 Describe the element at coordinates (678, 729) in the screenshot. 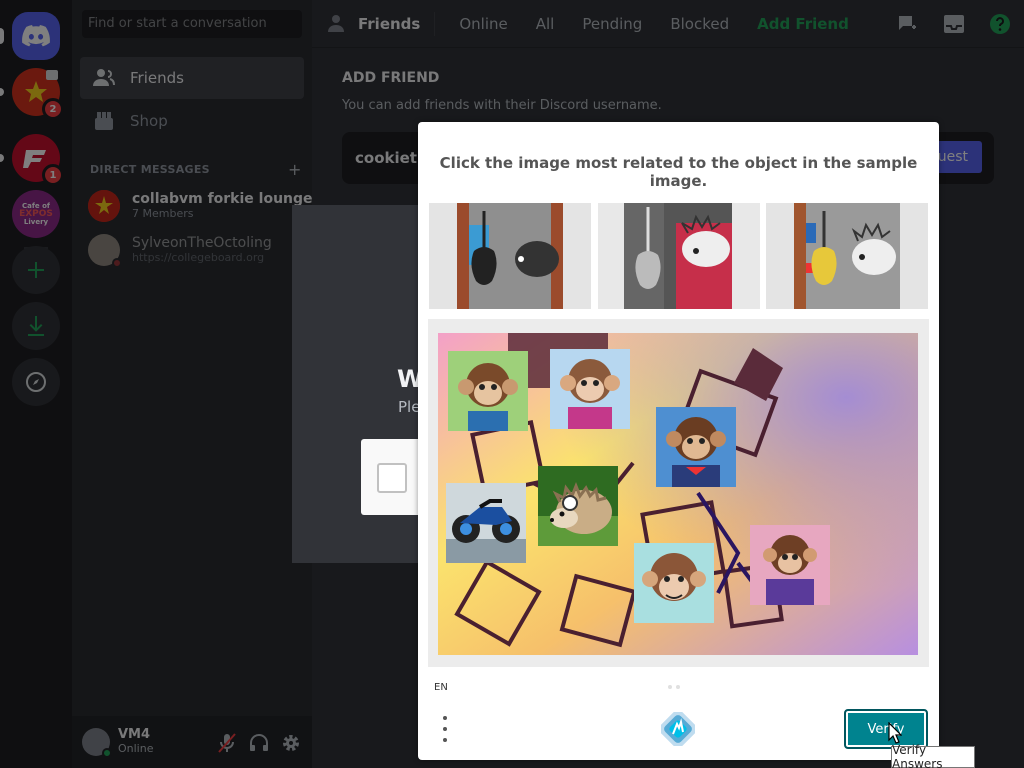

I see `hcaptcha-logo-icon` at that location.